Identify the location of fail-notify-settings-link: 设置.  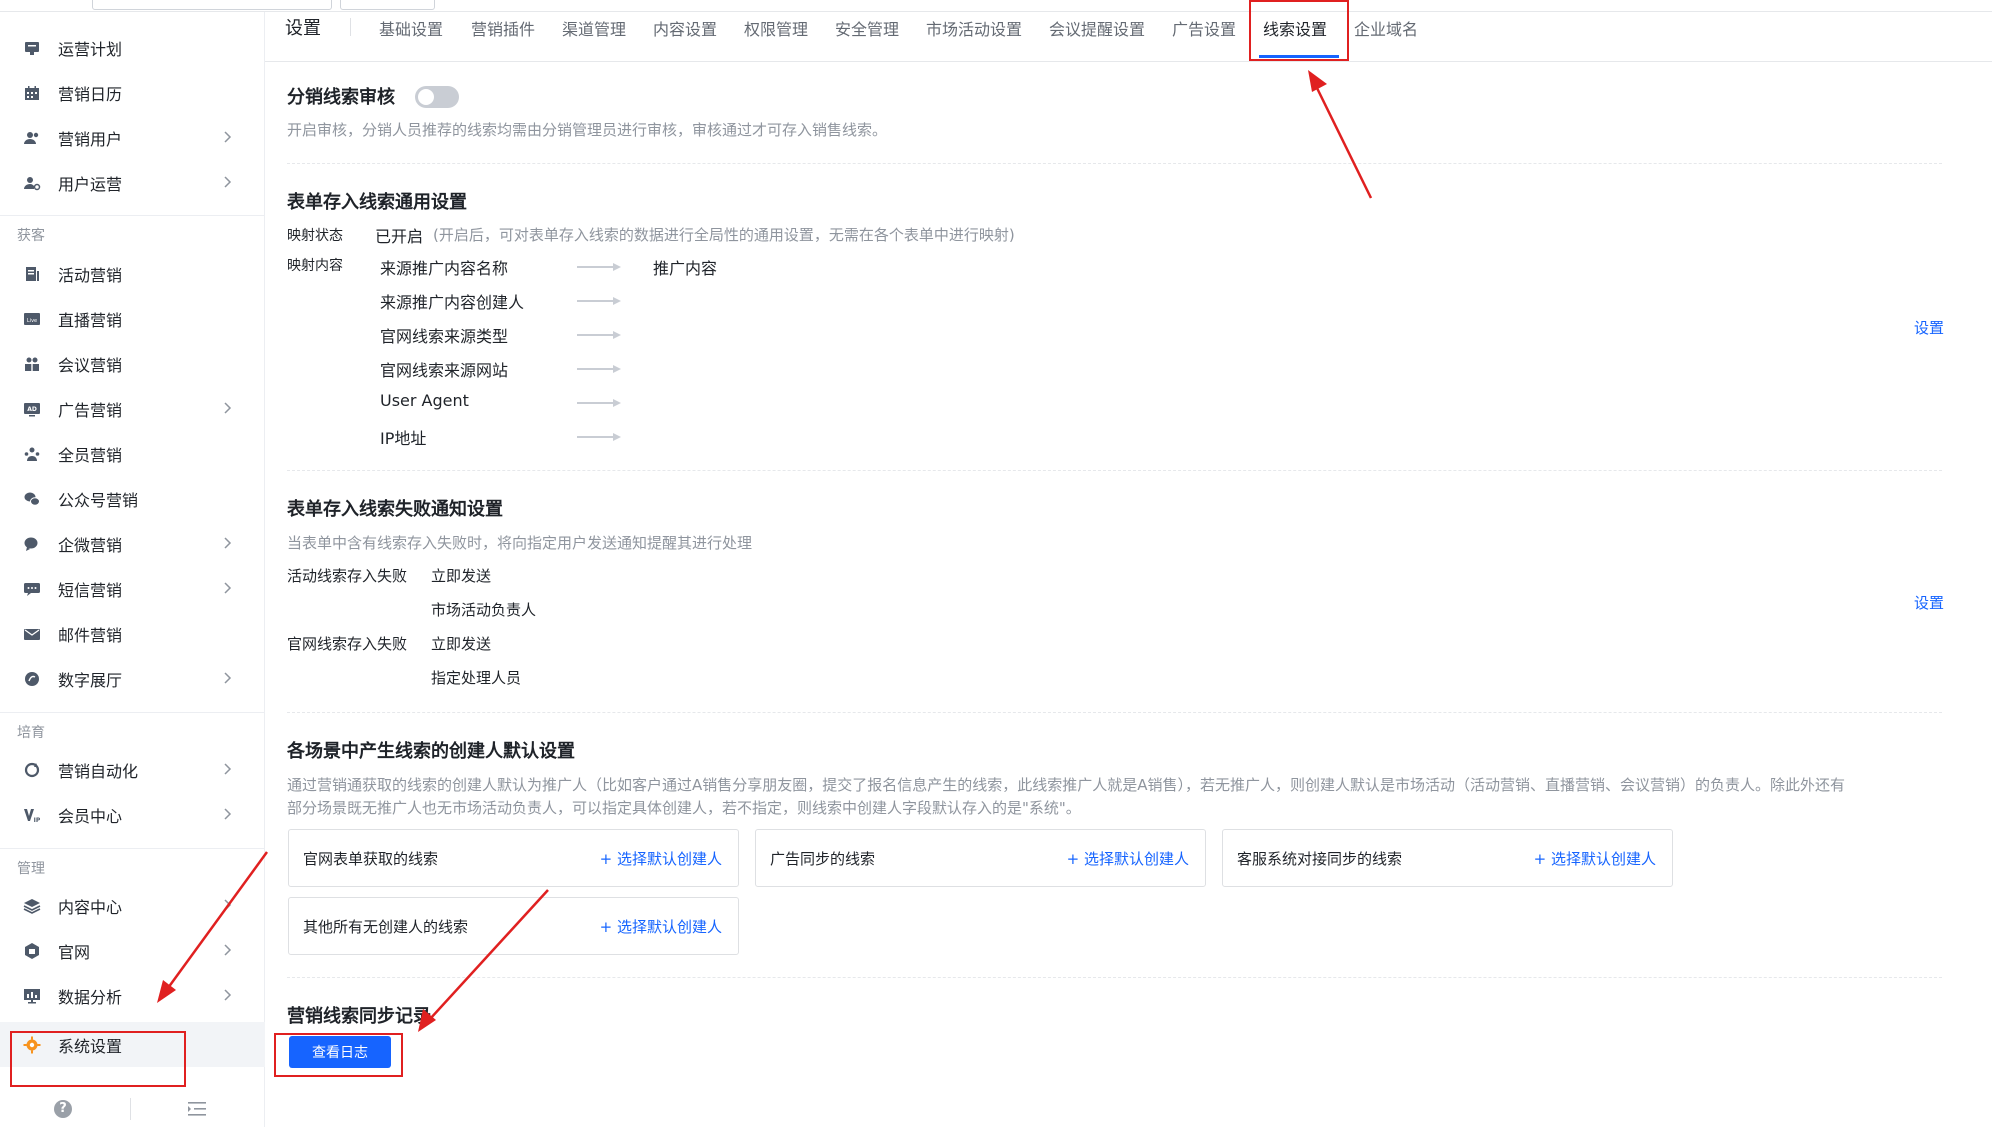
(1929, 602).